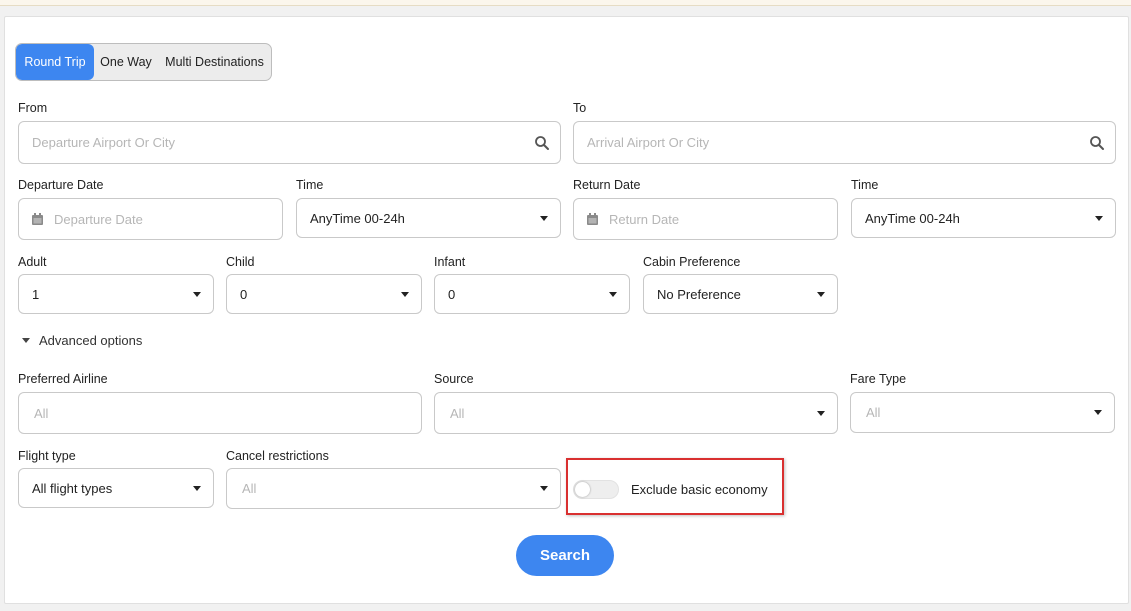 Image resolution: width=1131 pixels, height=611 pixels. I want to click on flight-type-value: All flight types, so click(72, 488).